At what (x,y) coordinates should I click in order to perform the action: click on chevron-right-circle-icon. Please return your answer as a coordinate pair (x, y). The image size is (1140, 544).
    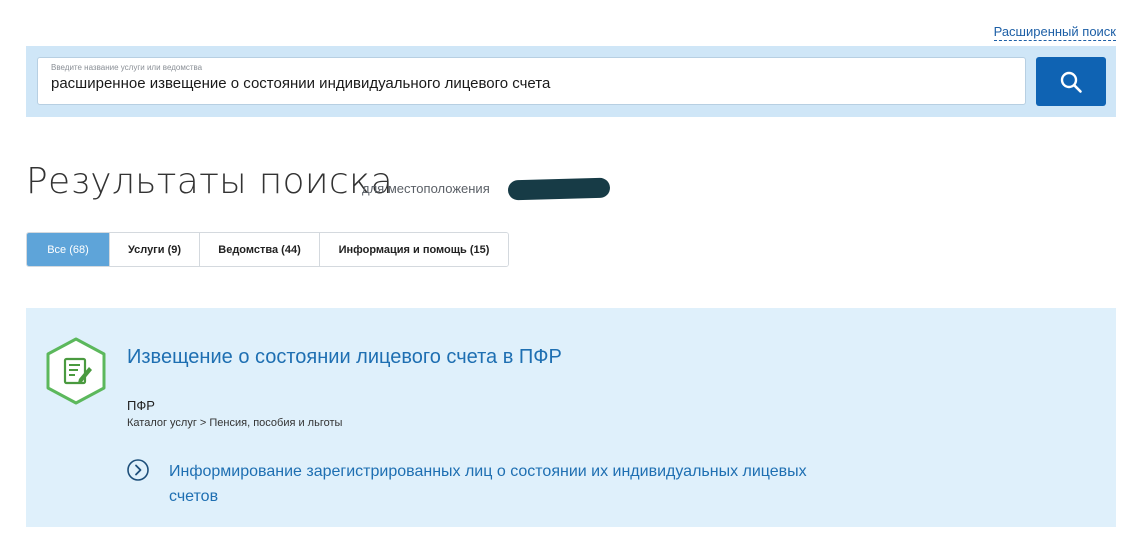
    Looking at the image, I should click on (138, 470).